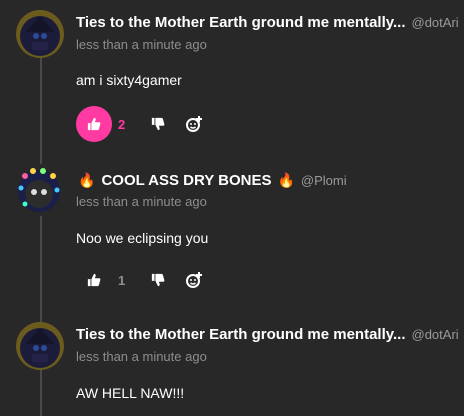  I want to click on like-count: 1, so click(122, 280).